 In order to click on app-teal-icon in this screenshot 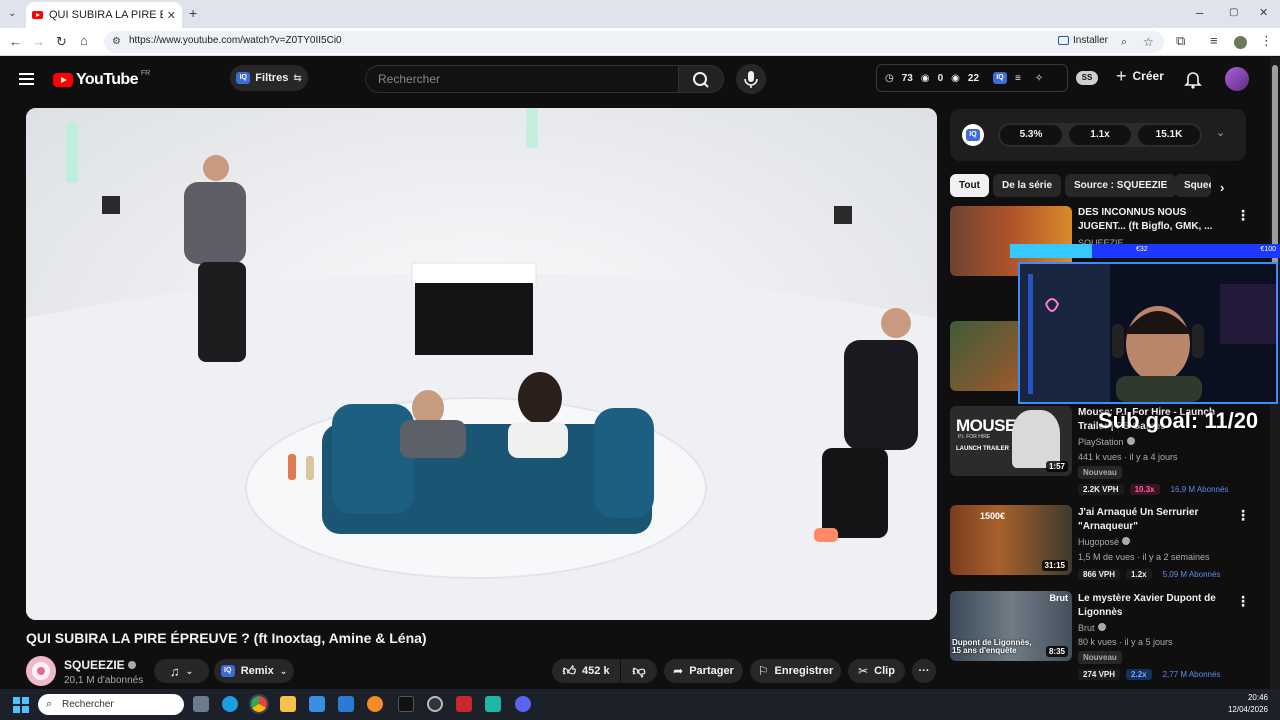, I will do `click(493, 704)`.